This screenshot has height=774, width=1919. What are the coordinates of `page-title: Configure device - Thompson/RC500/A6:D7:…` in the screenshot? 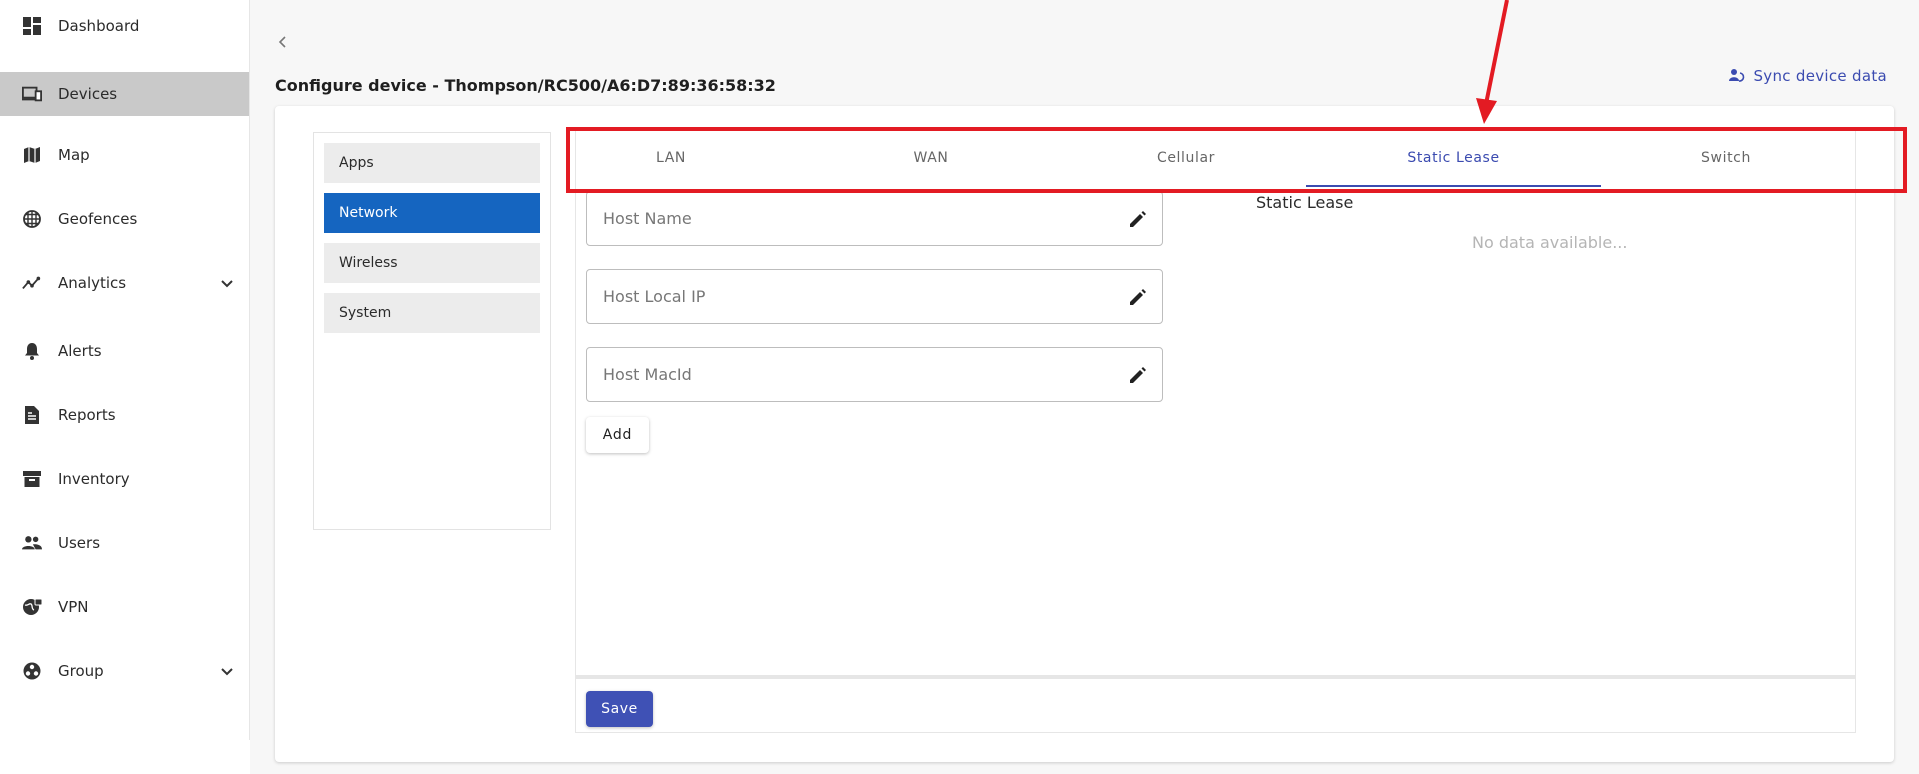 It's located at (525, 85).